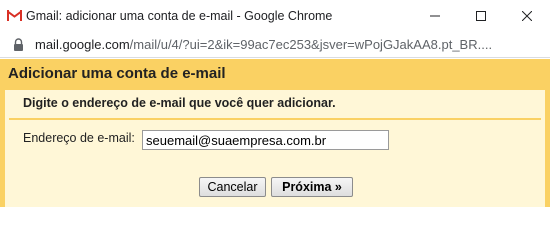  What do you see at coordinates (117, 73) in the screenshot?
I see `page-title: Adicionar uma conta de e-mail` at bounding box center [117, 73].